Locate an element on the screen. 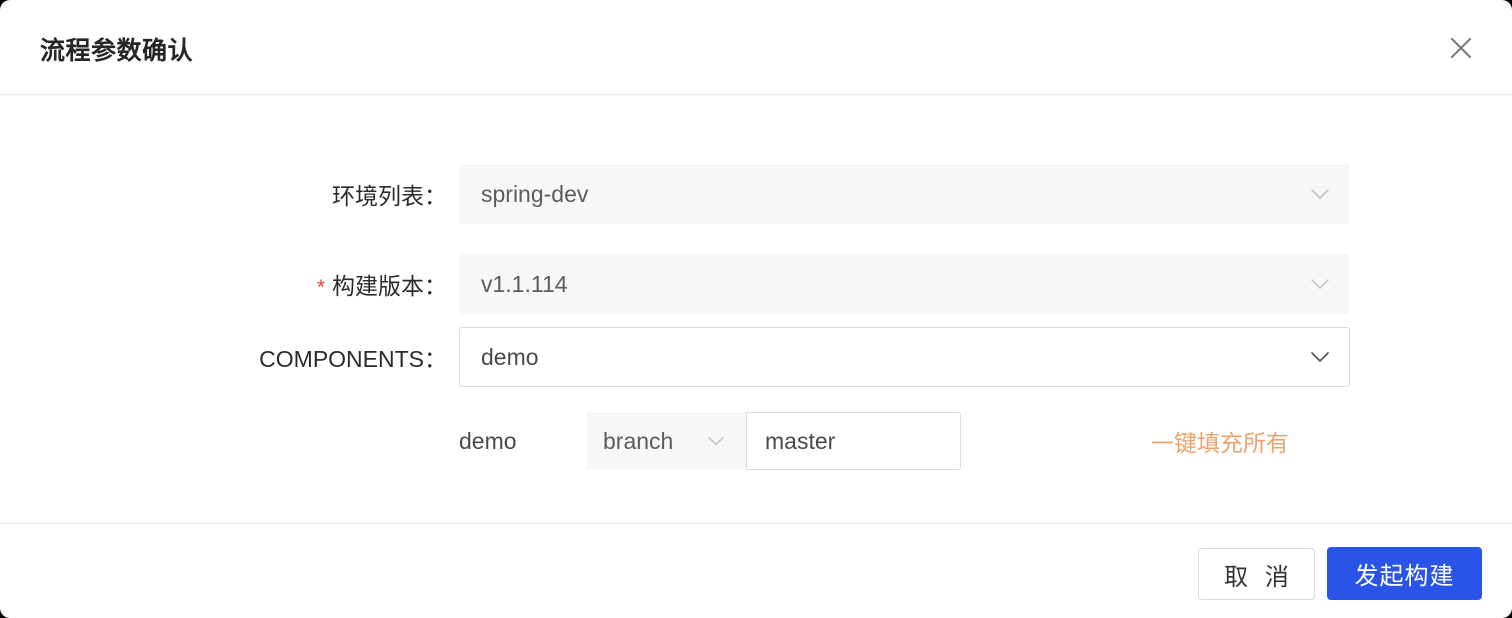 The width and height of the screenshot is (1512, 618). select-components-value: demo is located at coordinates (510, 356).